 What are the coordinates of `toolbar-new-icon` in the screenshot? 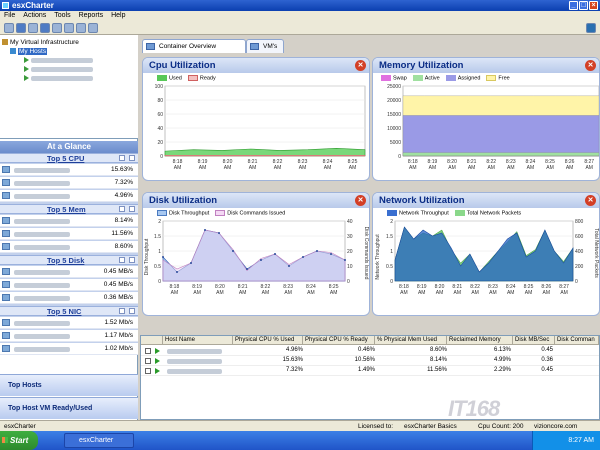 It's located at (9, 28).